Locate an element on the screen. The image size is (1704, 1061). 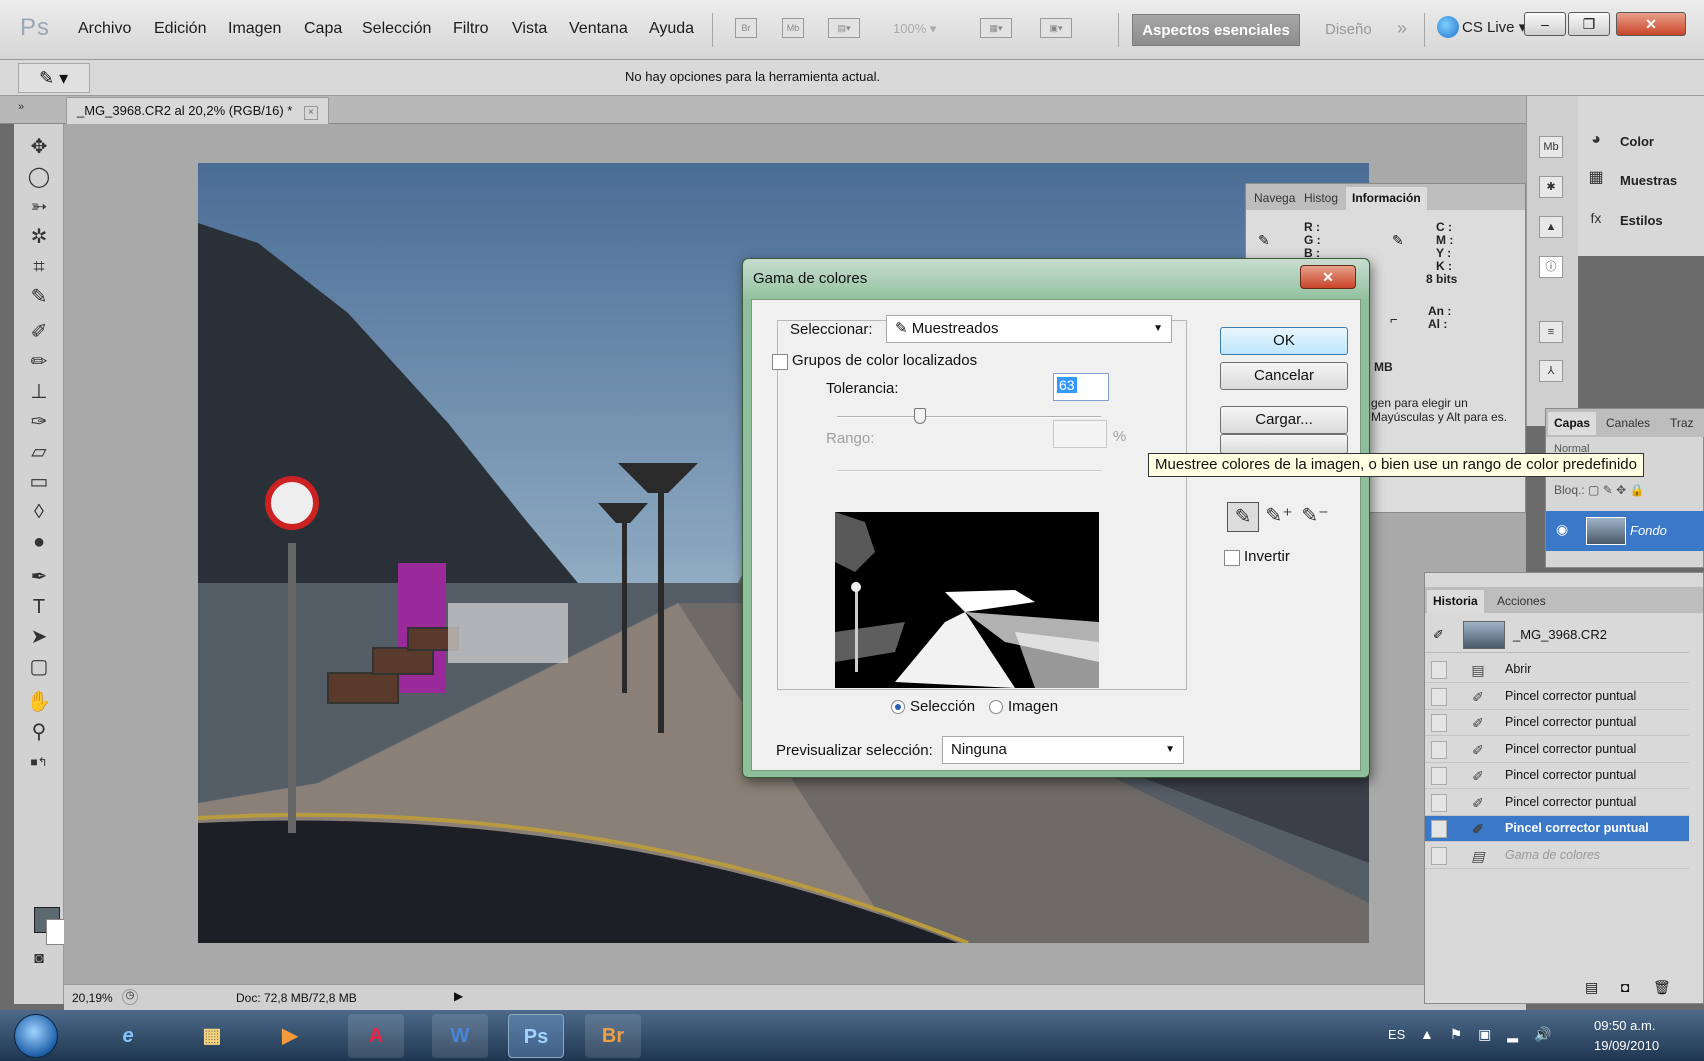
history-brush-source-icon: ✐ is located at coordinates (1438, 635).